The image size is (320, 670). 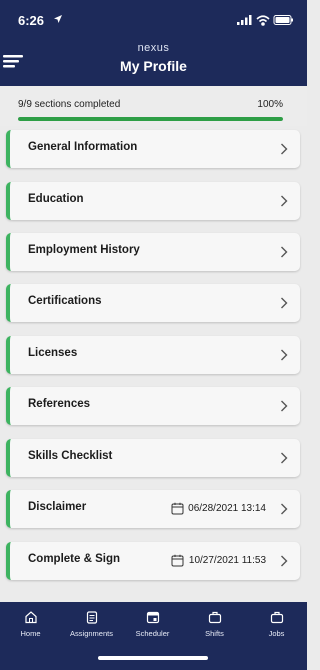 What do you see at coordinates (227, 508) in the screenshot?
I see `completion-date: 06/28/2021 13:14` at bounding box center [227, 508].